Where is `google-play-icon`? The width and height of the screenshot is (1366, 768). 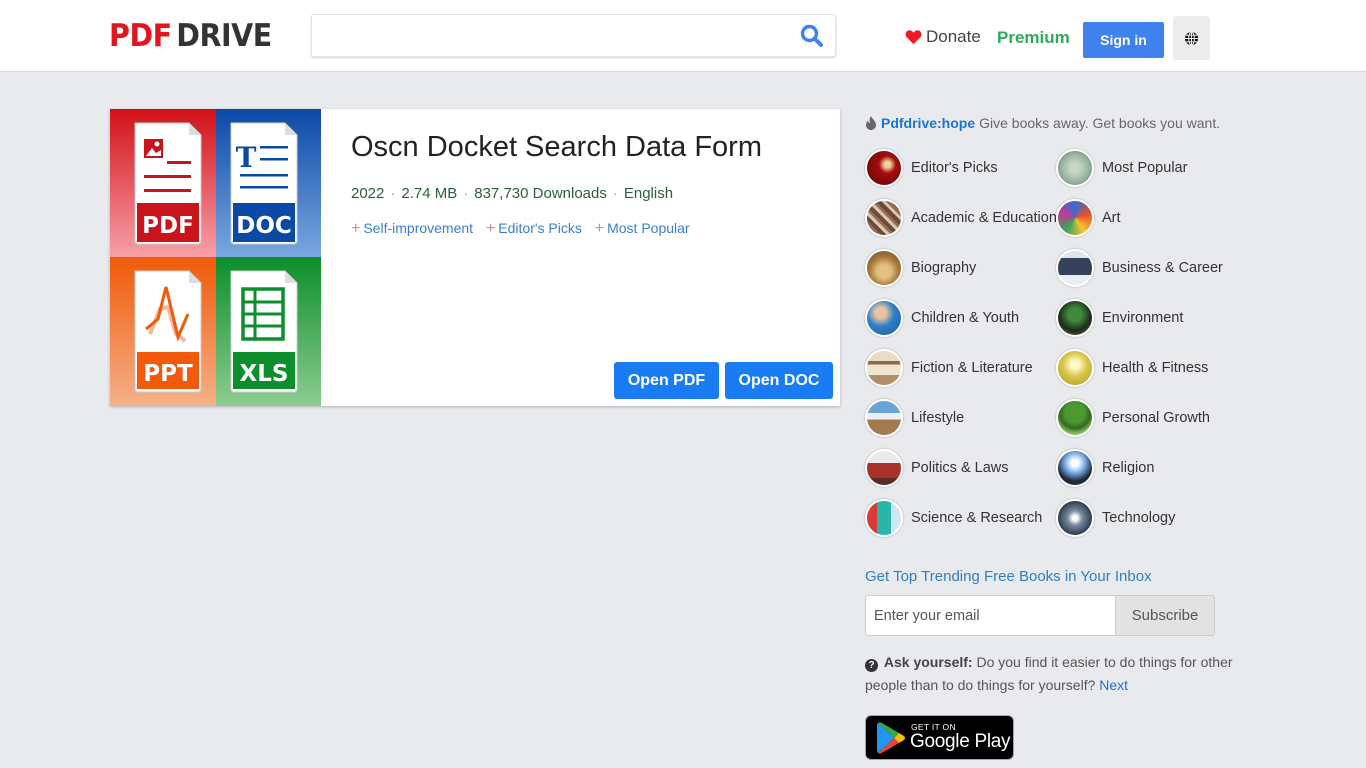
google-play-icon is located at coordinates (891, 738).